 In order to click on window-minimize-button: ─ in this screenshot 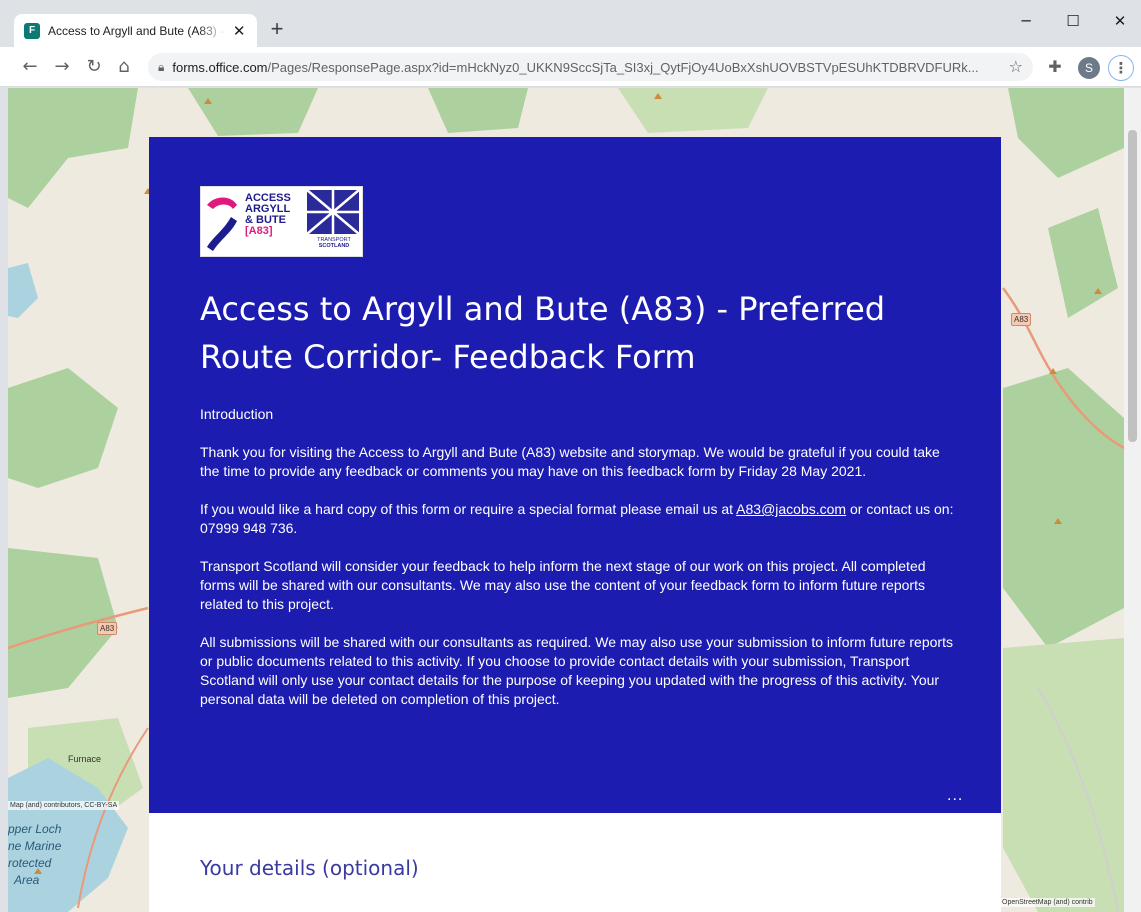, I will do `click(1026, 21)`.